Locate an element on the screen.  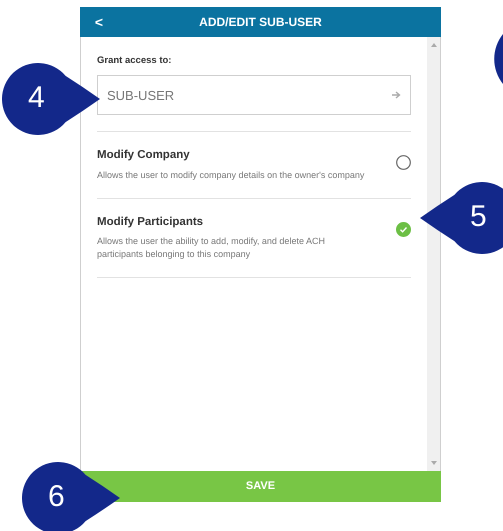
callout-number: 4 is located at coordinates (36, 98).